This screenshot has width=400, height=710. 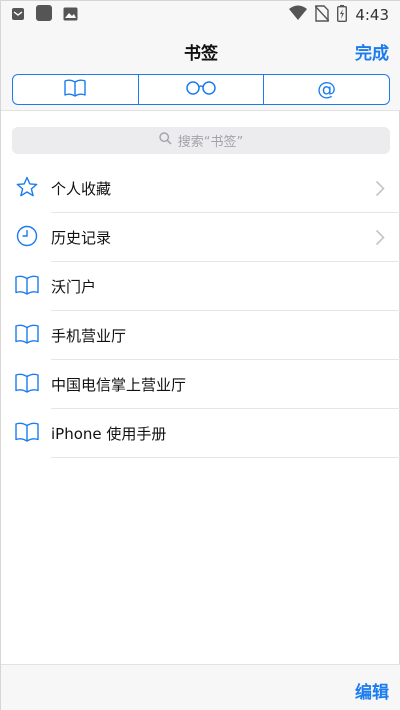 What do you see at coordinates (210, 142) in the screenshot?
I see `search-placeholder: 搜索“书签”` at bounding box center [210, 142].